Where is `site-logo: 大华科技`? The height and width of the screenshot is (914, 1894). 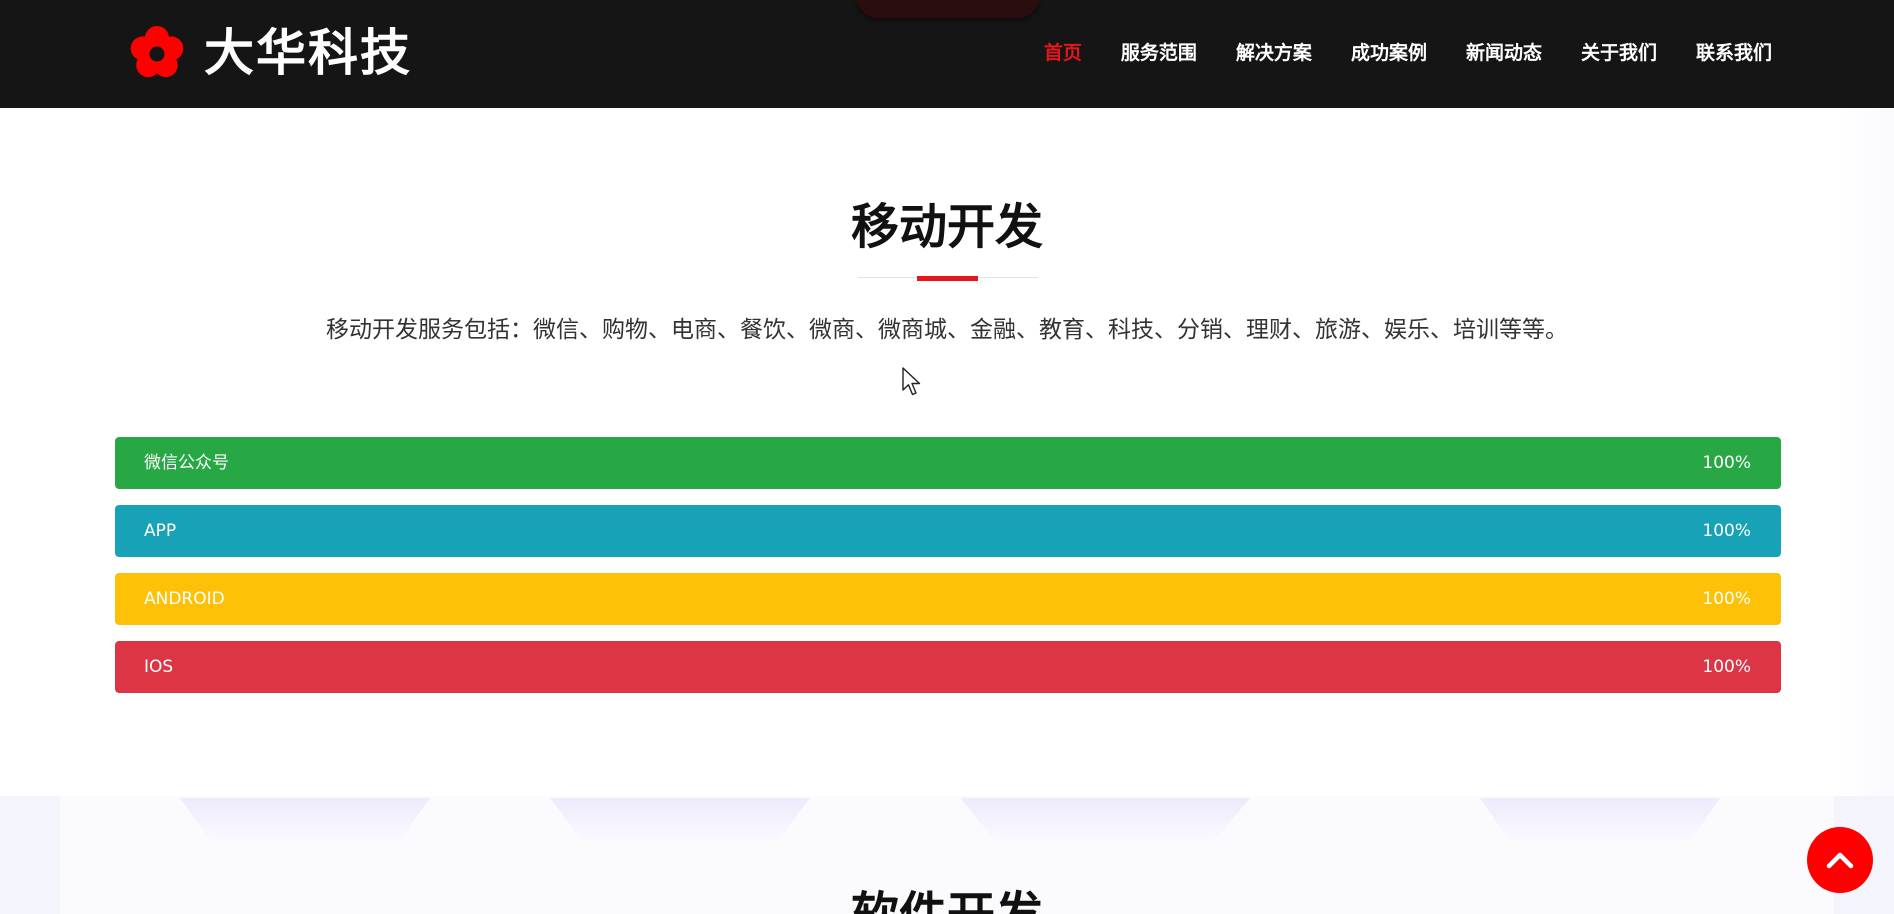
site-logo: 大华科技 is located at coordinates (270, 53).